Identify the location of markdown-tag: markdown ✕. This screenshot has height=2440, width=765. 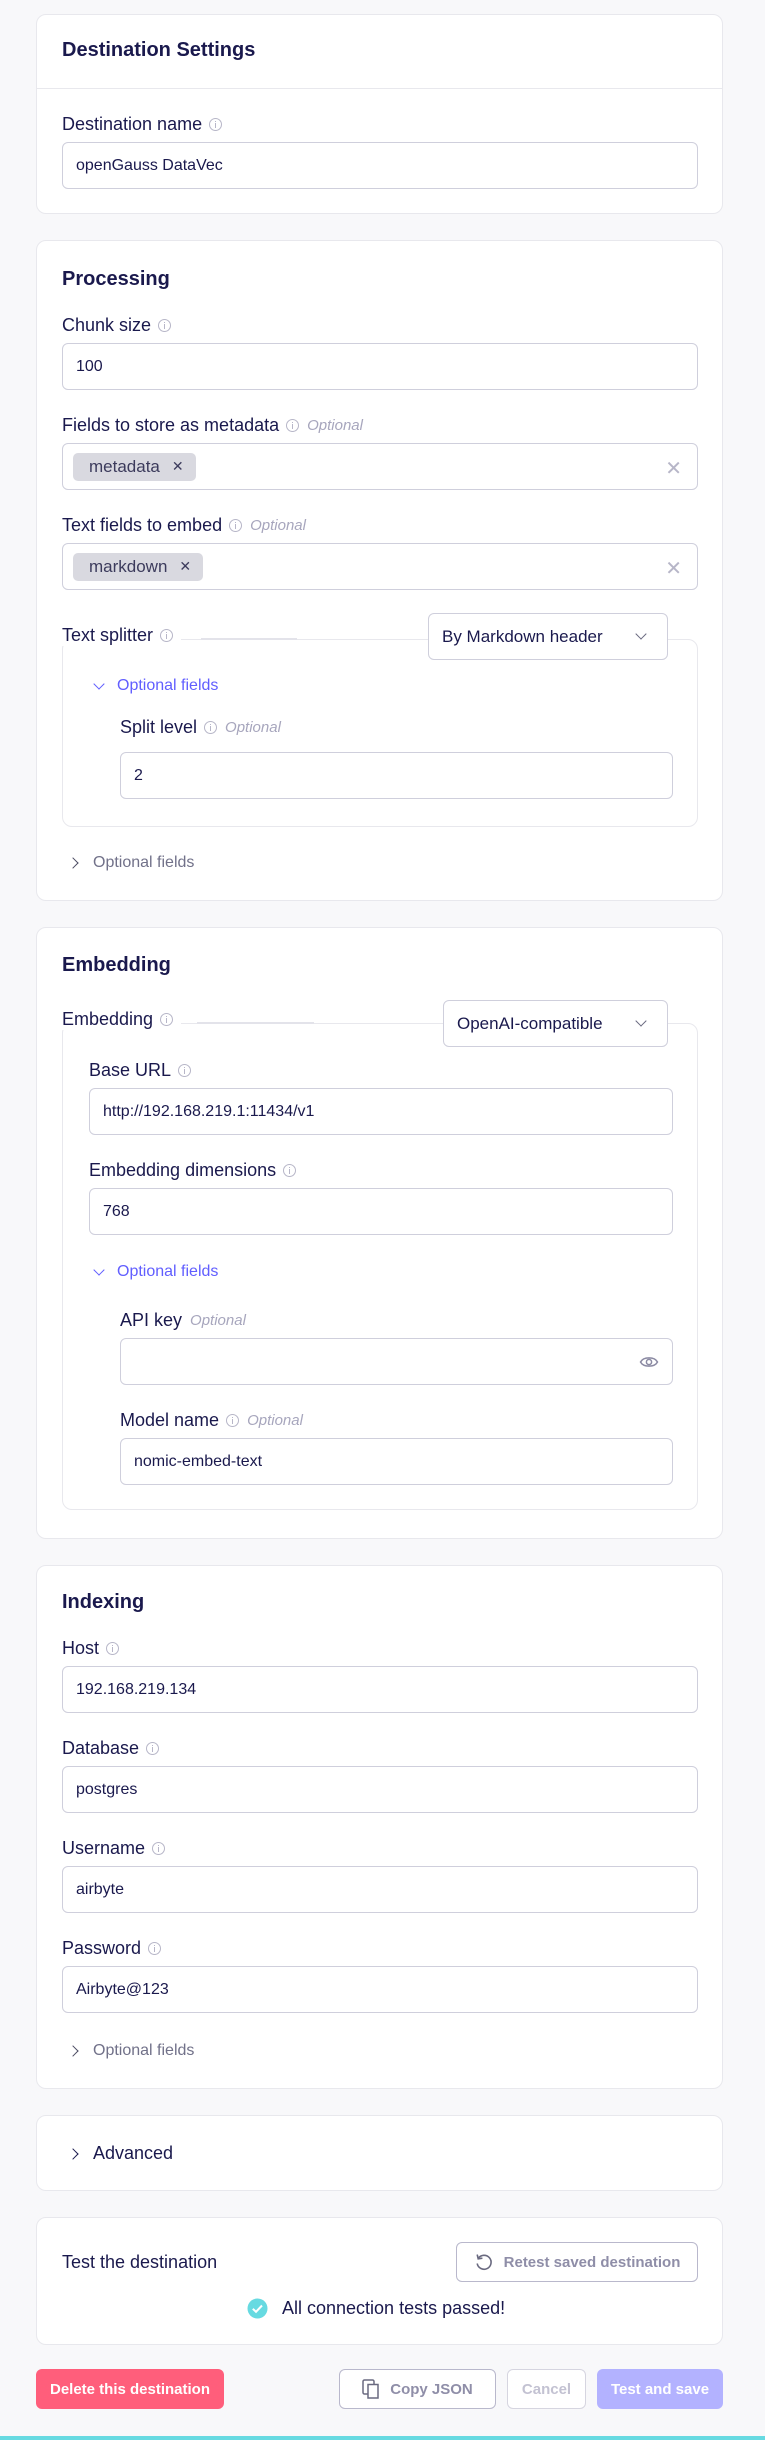
(138, 566).